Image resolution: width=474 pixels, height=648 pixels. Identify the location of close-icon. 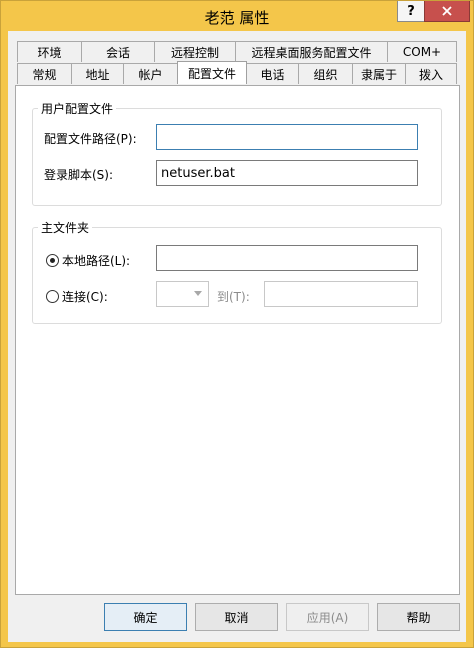
(447, 11).